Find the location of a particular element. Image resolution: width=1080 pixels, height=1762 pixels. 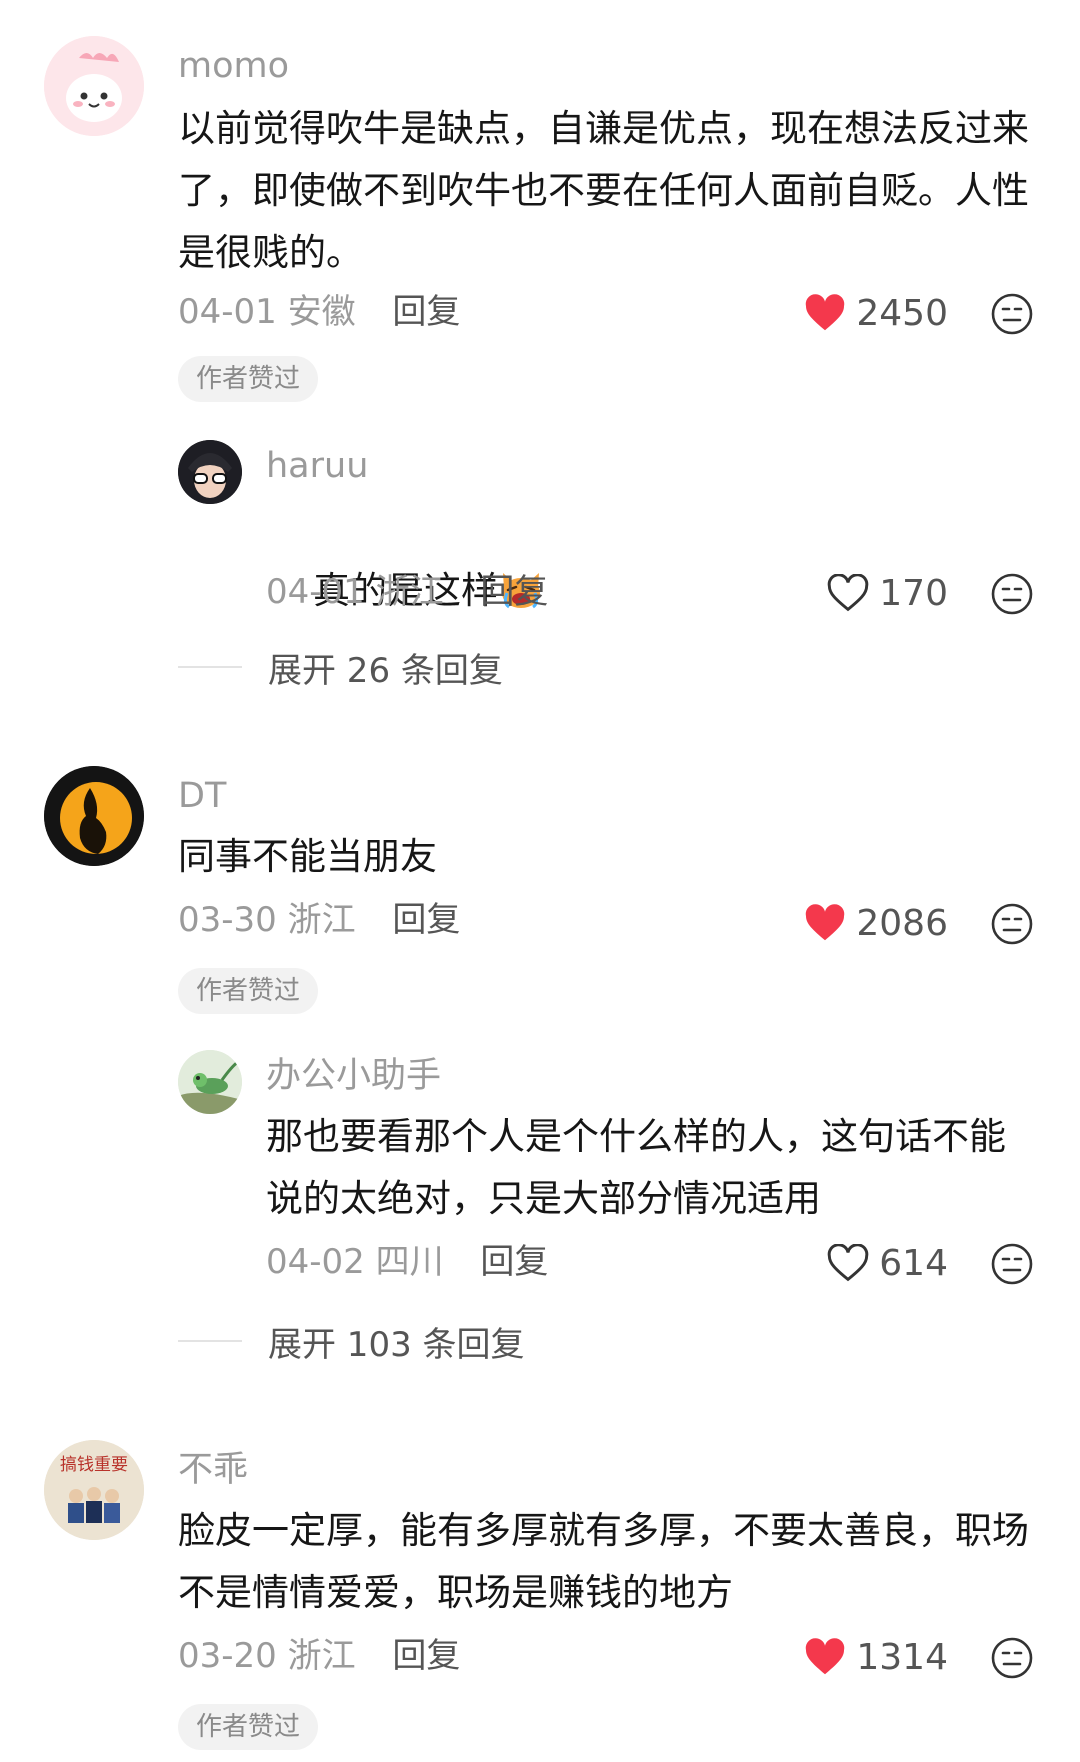

avatar-image: 搞钱重要 is located at coordinates (94, 1490).